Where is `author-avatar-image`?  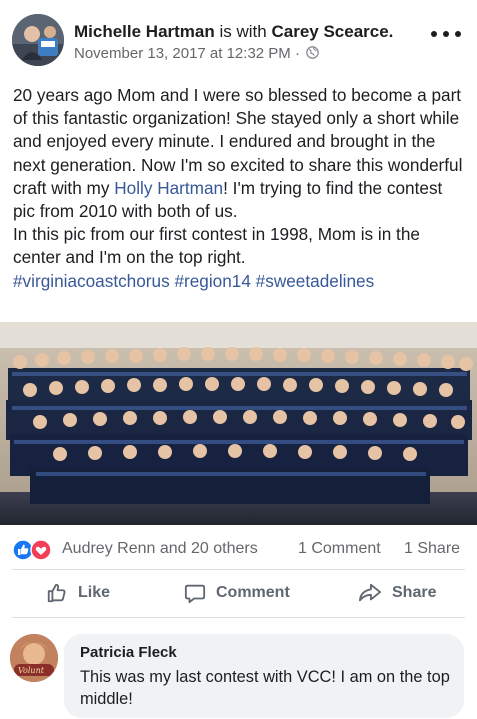
author-avatar-image is located at coordinates (38, 40).